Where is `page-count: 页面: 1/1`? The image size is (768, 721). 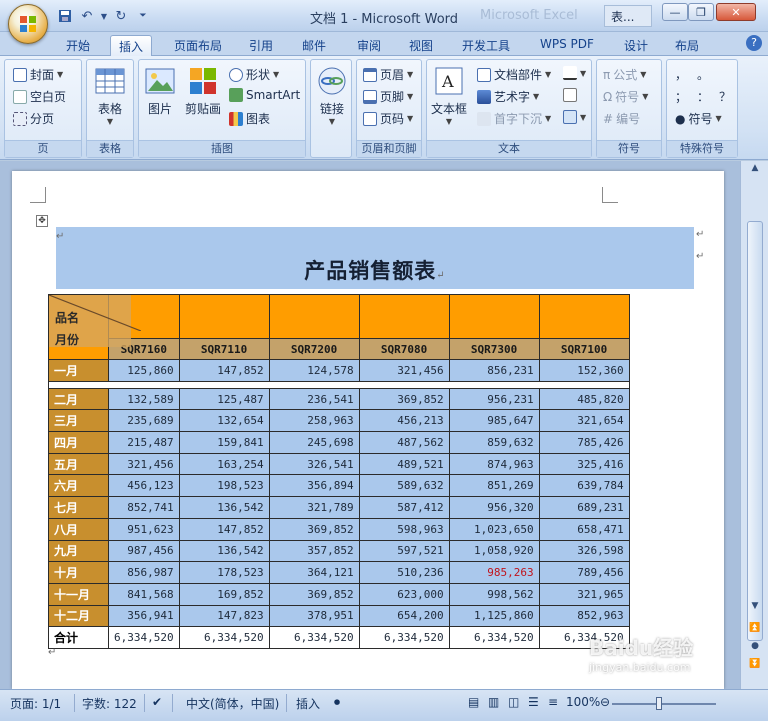 page-count: 页面: 1/1 is located at coordinates (35, 703).